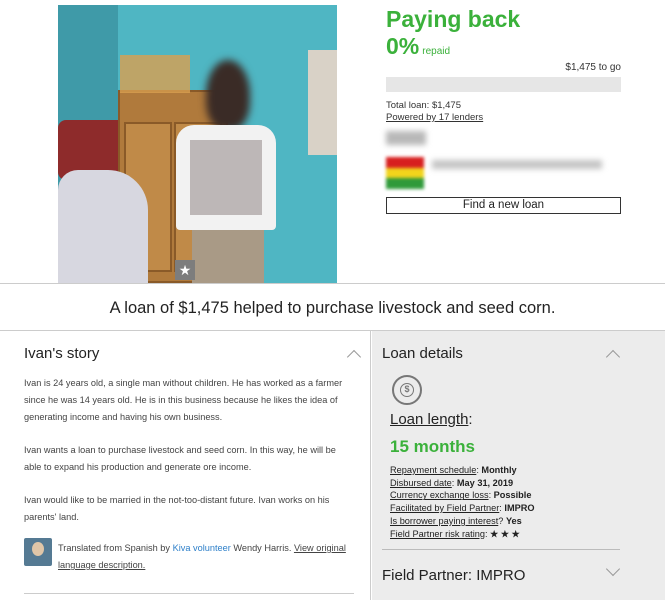 The width and height of the screenshot is (665, 600). What do you see at coordinates (456, 520) in the screenshot?
I see `detail-row: Is borrower paying interest? Yes` at bounding box center [456, 520].